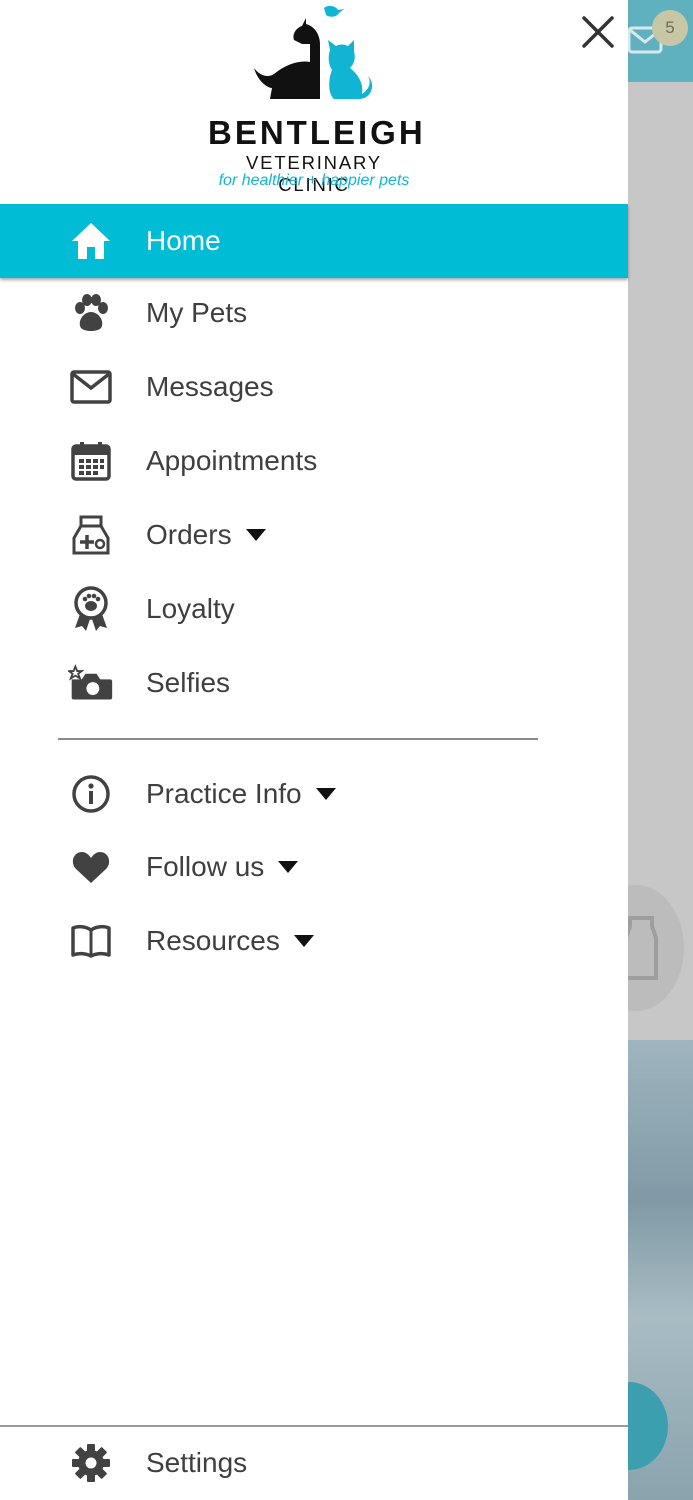 Image resolution: width=693 pixels, height=1500 pixels. I want to click on follow-us-label-text: Follow us, so click(205, 866).